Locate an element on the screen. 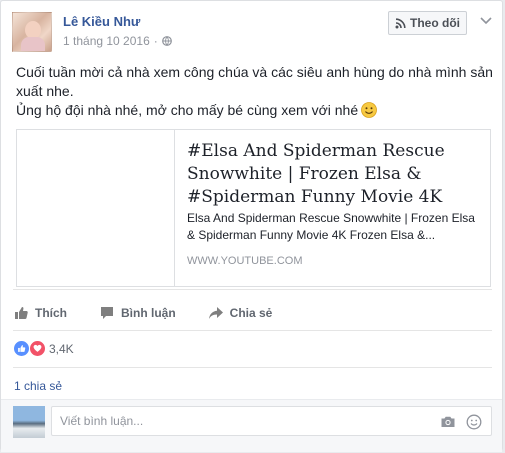 This screenshot has width=505, height=453. share-label: Chia sẻ is located at coordinates (251, 313).